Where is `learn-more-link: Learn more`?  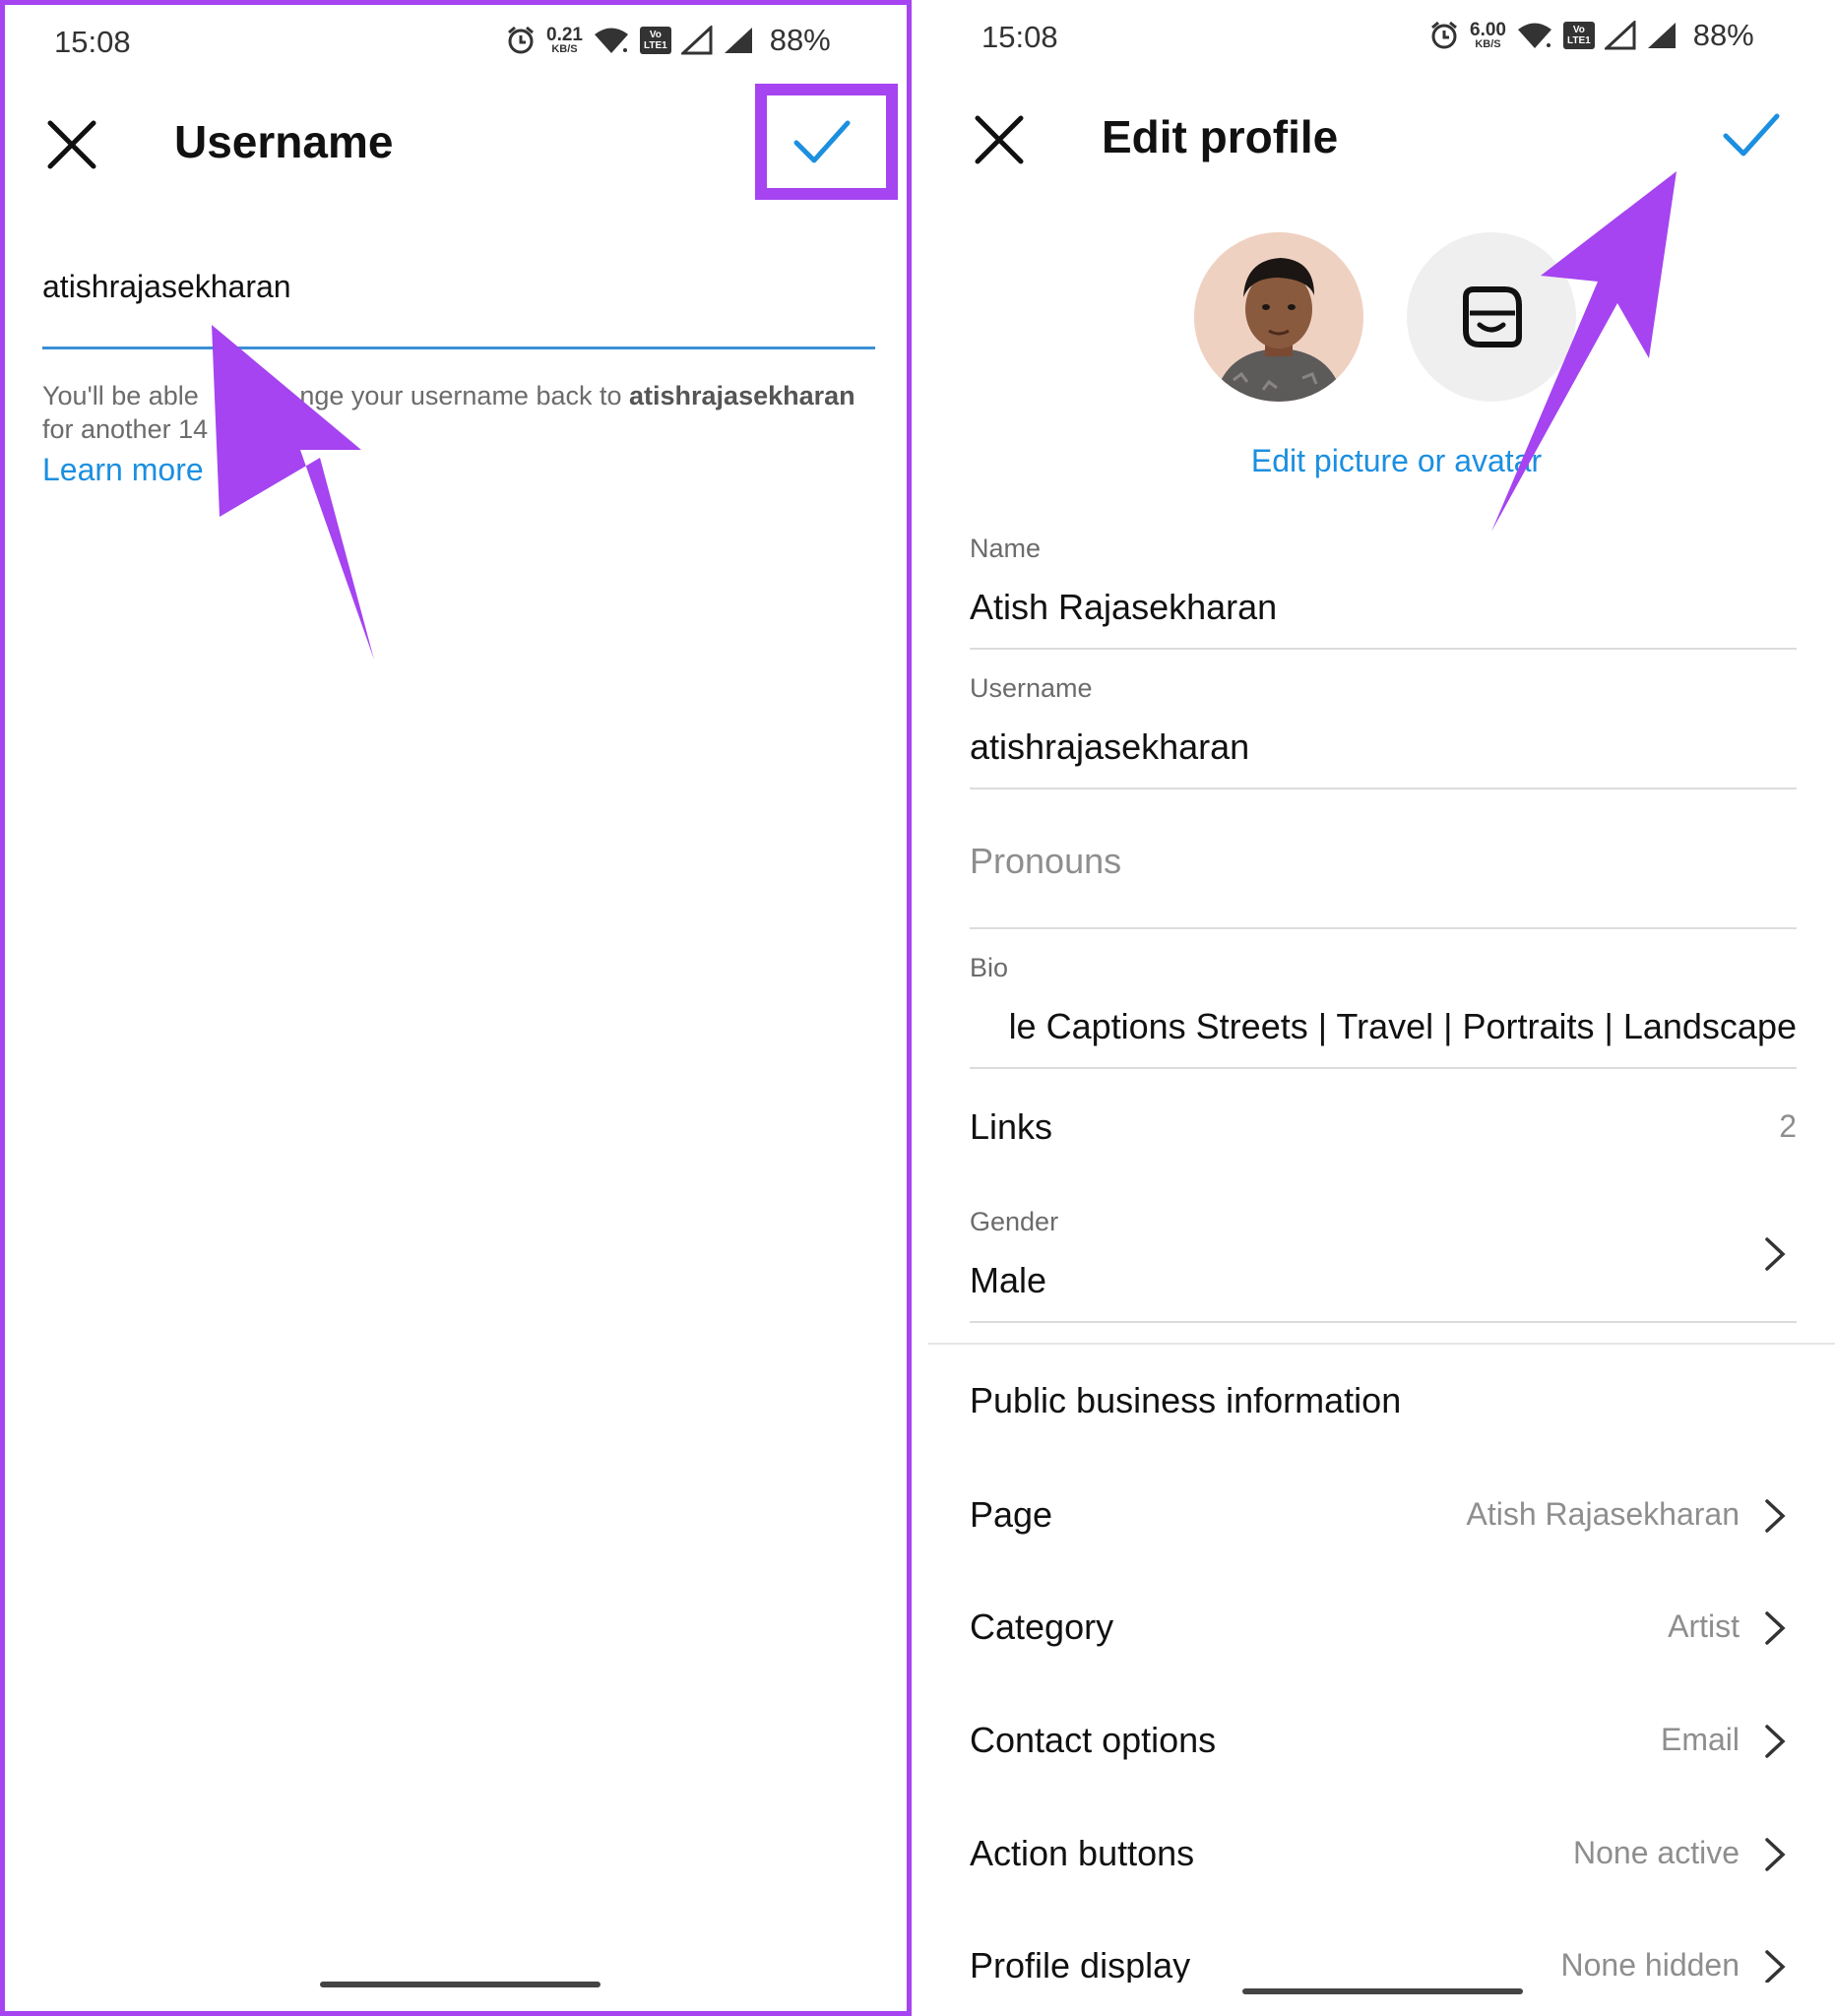 learn-more-link: Learn more is located at coordinates (123, 470).